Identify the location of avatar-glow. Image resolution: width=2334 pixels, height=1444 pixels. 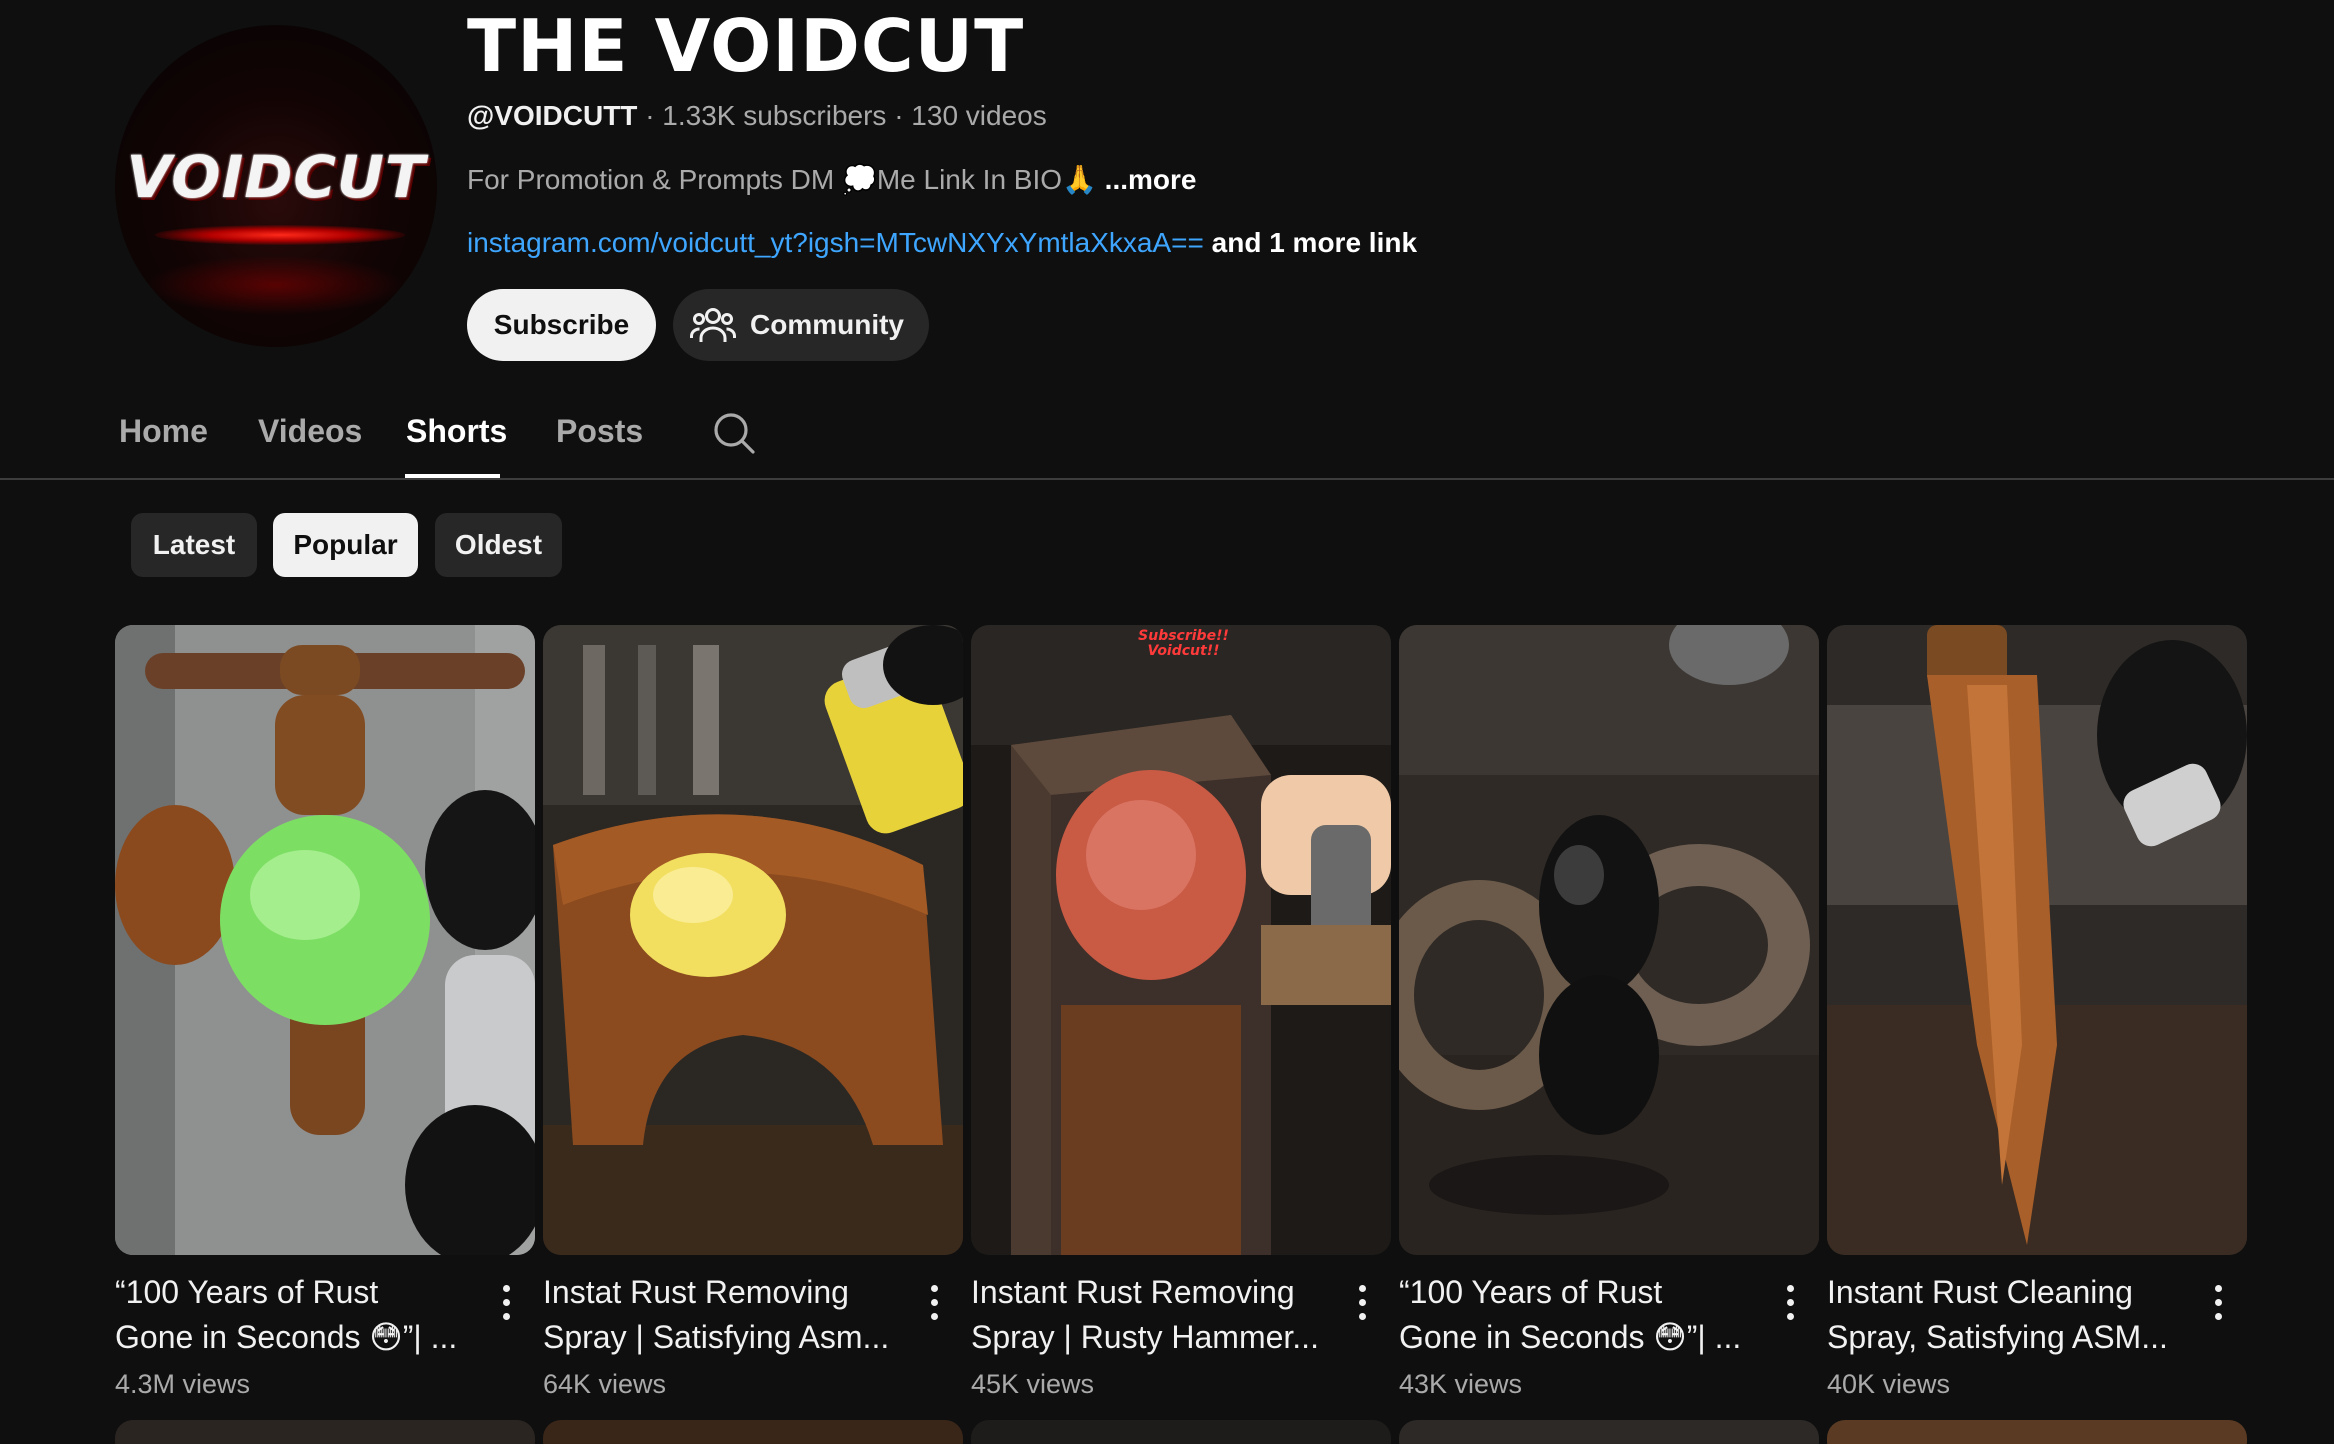
(275, 285).